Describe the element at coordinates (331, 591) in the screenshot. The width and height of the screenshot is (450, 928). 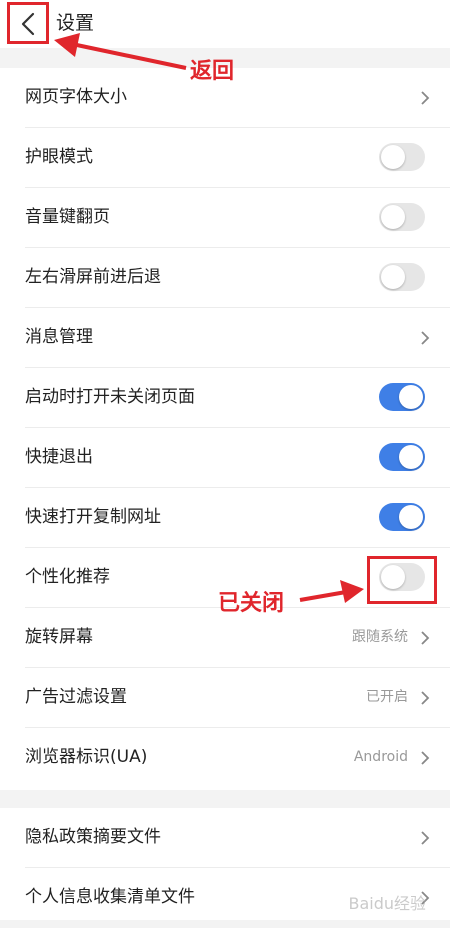
I see `closed-arrow-annotation` at that location.